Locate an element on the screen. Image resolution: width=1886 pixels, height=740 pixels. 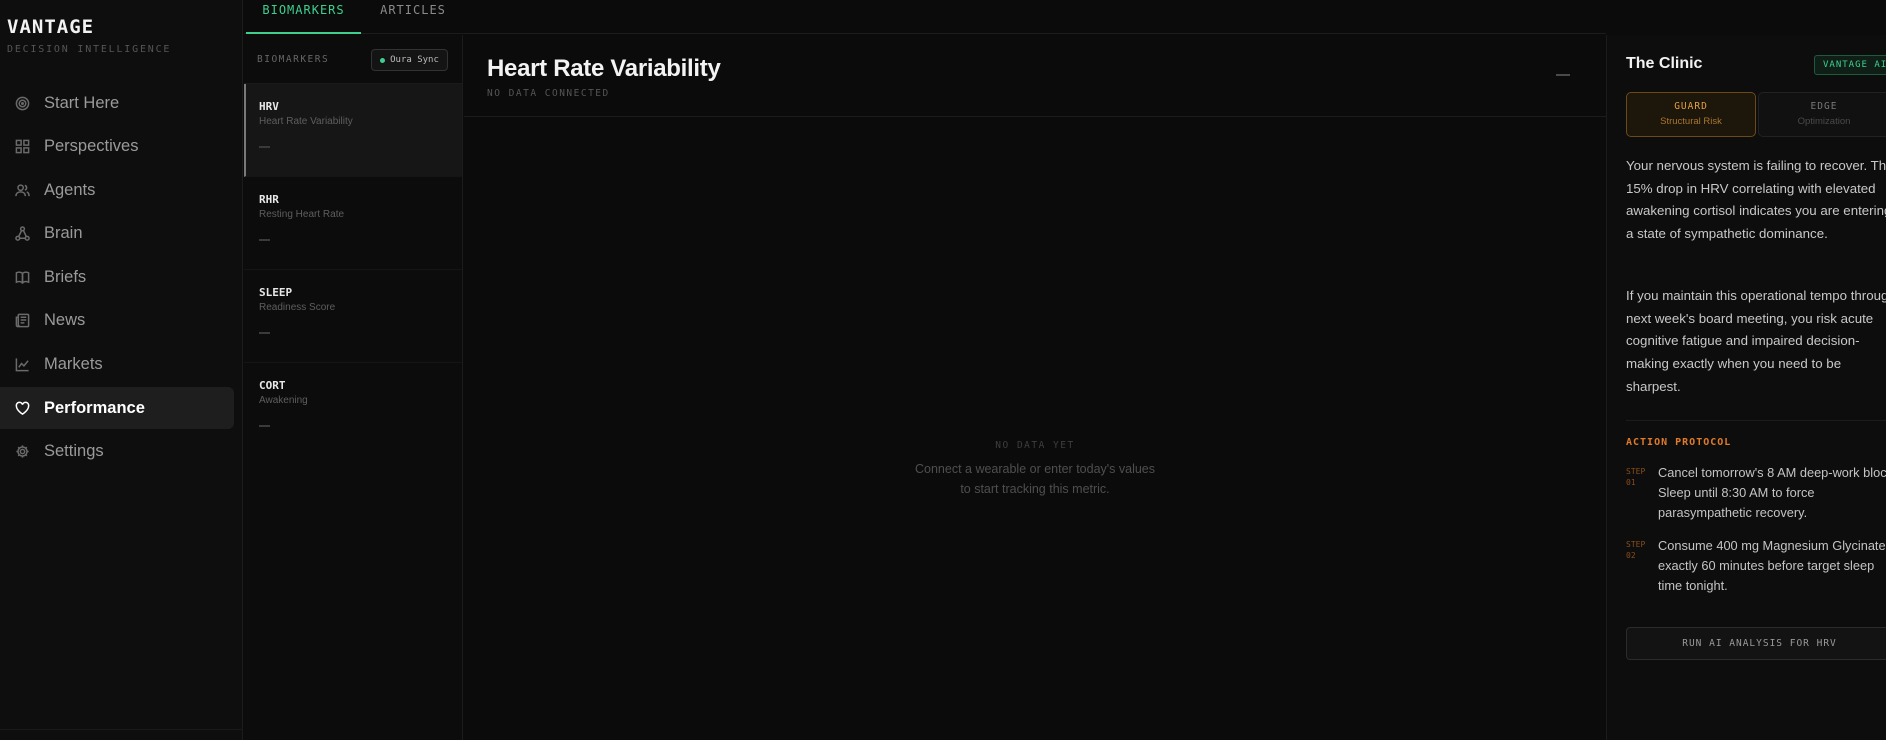
sidebar-item-label: Briefs is located at coordinates (65, 276).